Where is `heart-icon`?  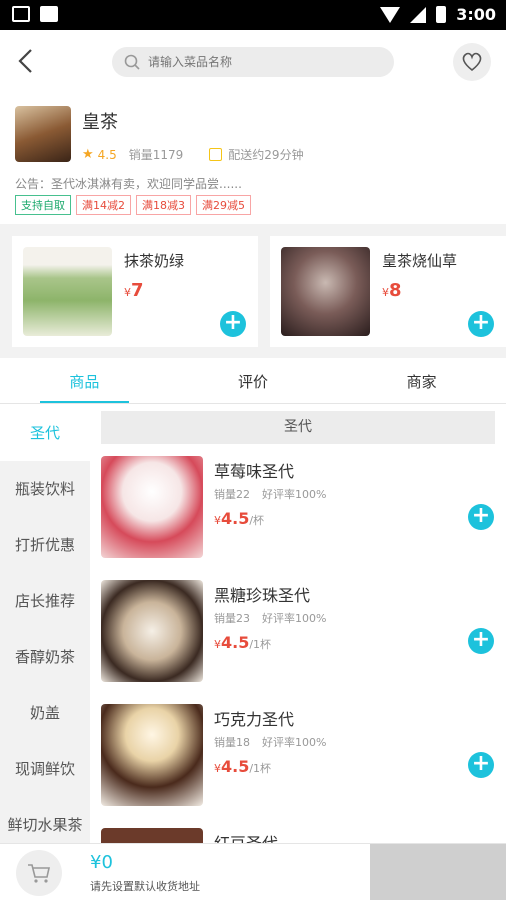 heart-icon is located at coordinates (472, 62).